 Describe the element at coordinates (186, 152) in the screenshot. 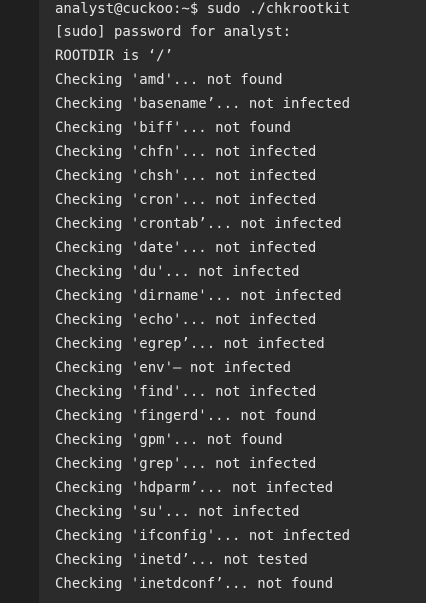

I see `terminal-output-line: Checking 'chfn'... not infected` at that location.